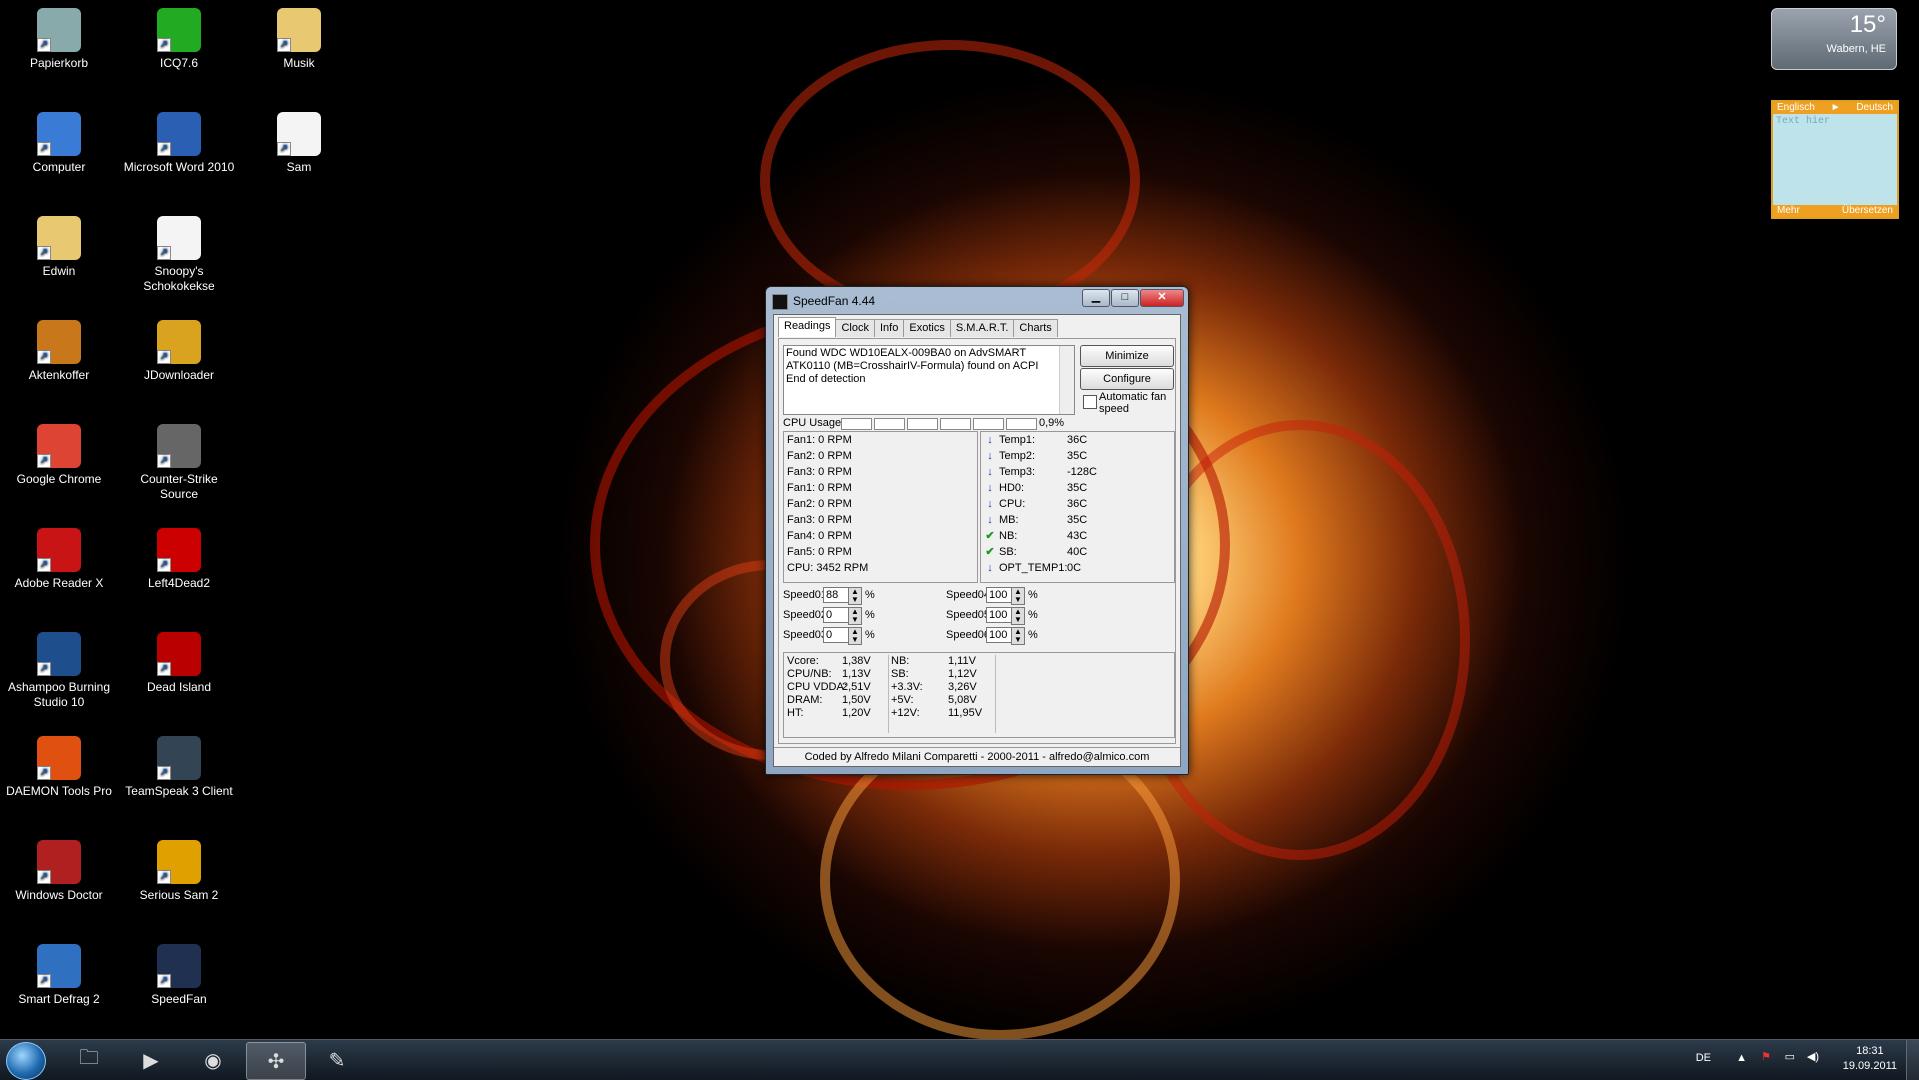  What do you see at coordinates (1125, 298) in the screenshot?
I see `maximize-window-button: □` at bounding box center [1125, 298].